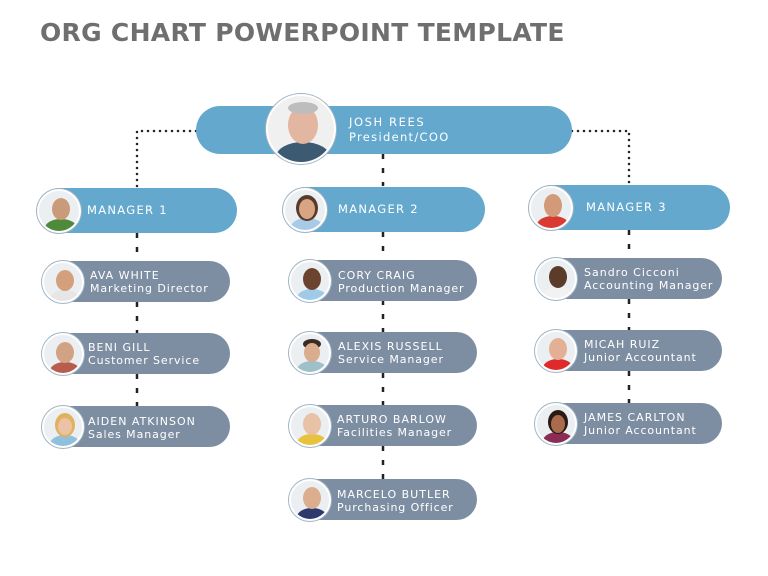  Describe the element at coordinates (387, 122) in the screenshot. I see `ceo-name: JOSH REES` at that location.